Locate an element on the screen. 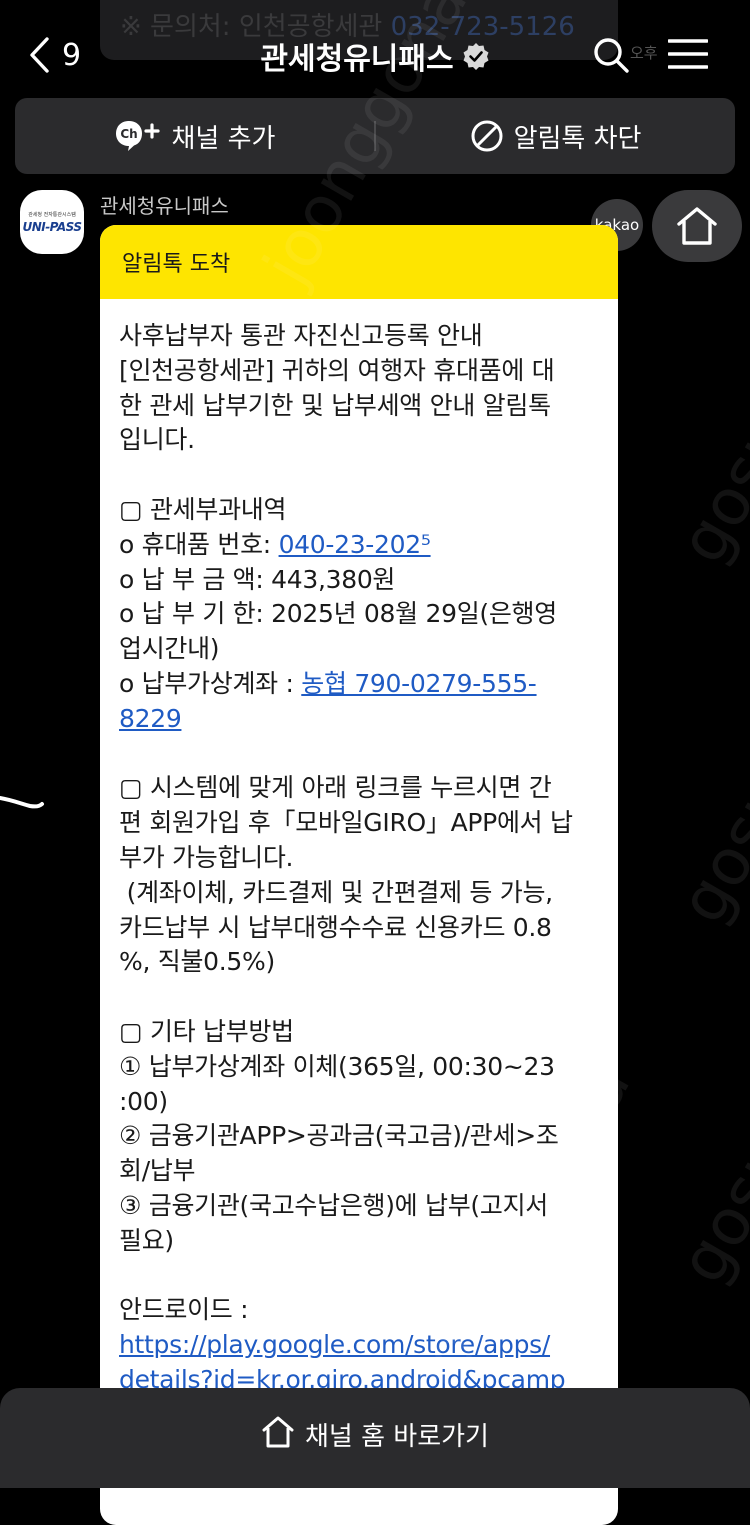 This screenshot has width=750, height=1525. channel-action-bar: Ch 채널 추가 알림톡 차단 is located at coordinates (375, 136).